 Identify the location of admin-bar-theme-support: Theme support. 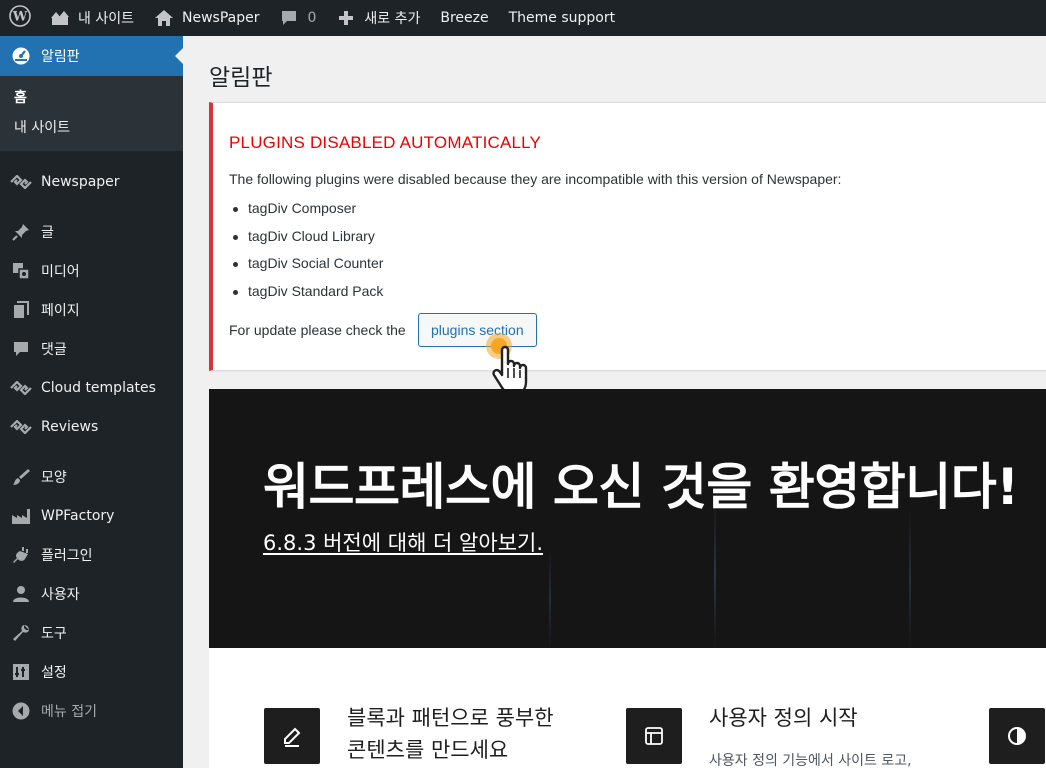
(562, 18).